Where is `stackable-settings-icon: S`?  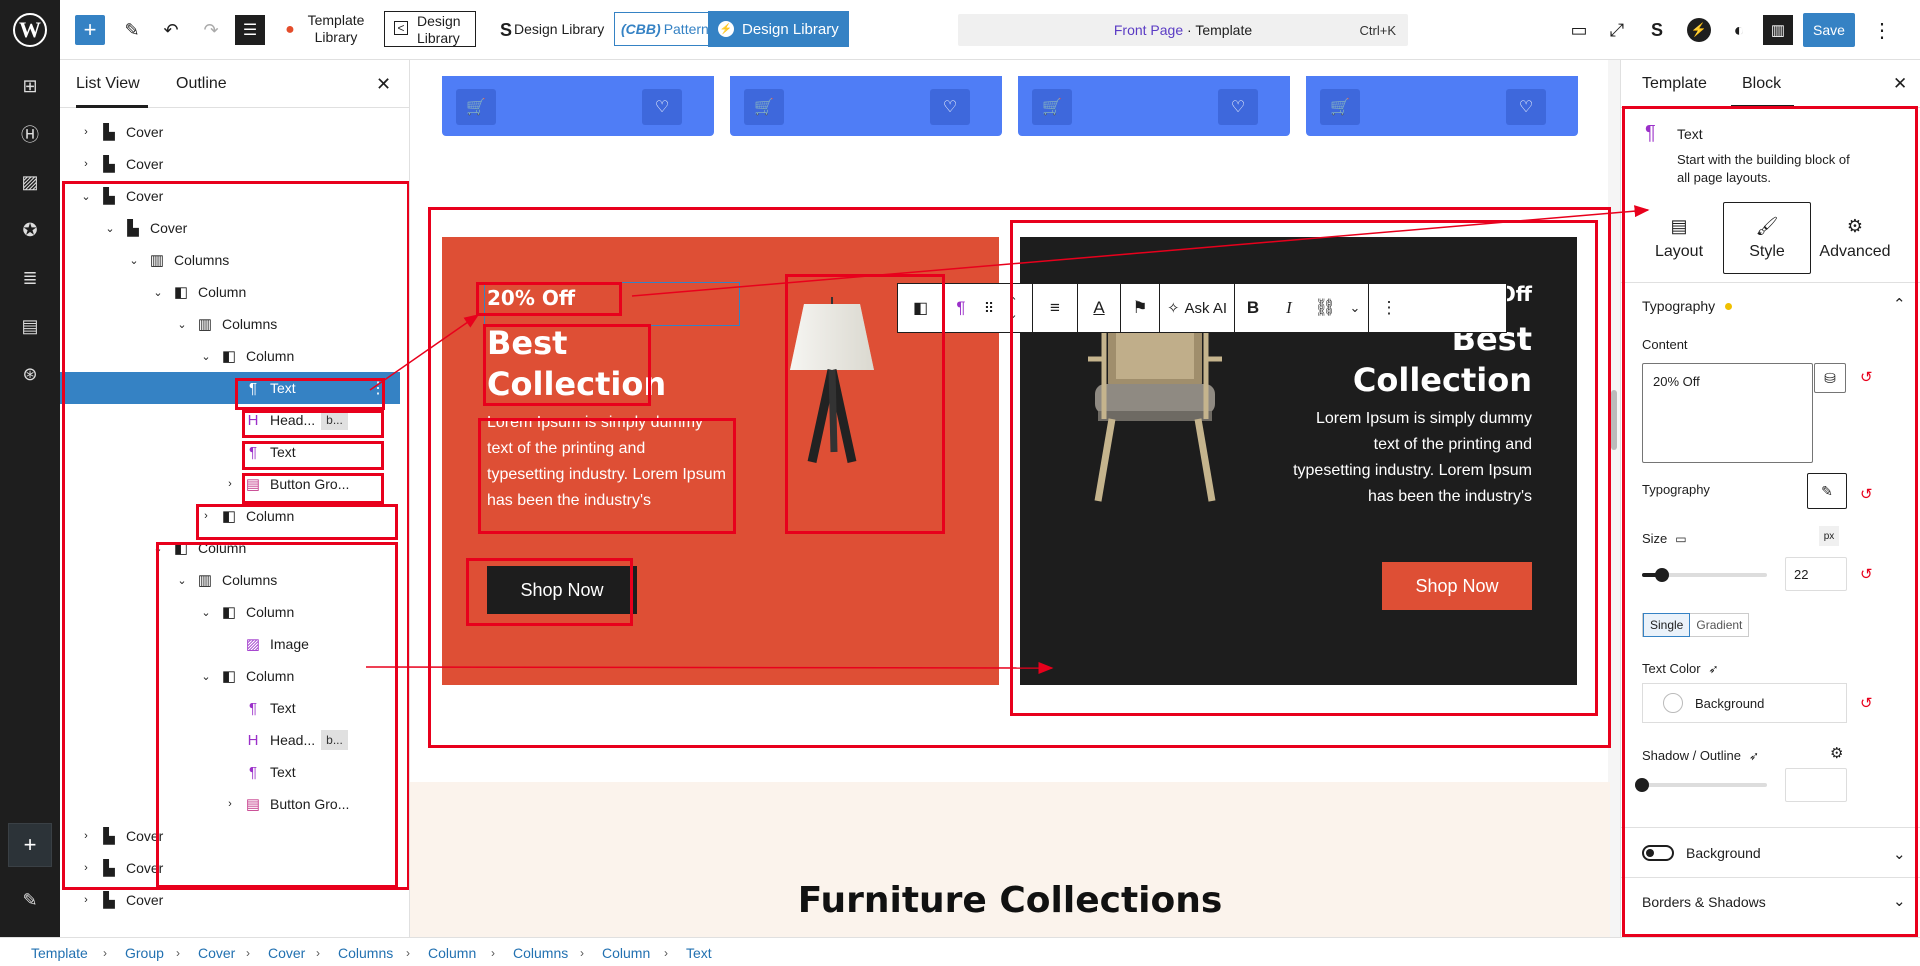
stackable-settings-icon: S is located at coordinates (1657, 30).